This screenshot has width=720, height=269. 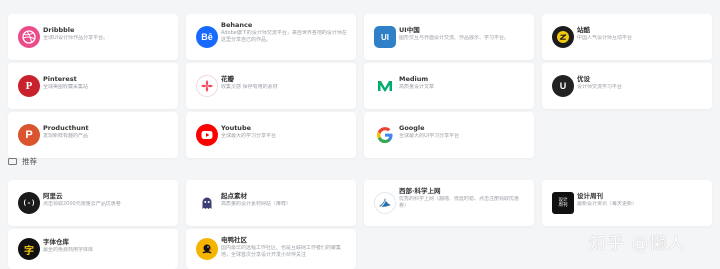 I want to click on section-header: 推荐, so click(x=22, y=161).